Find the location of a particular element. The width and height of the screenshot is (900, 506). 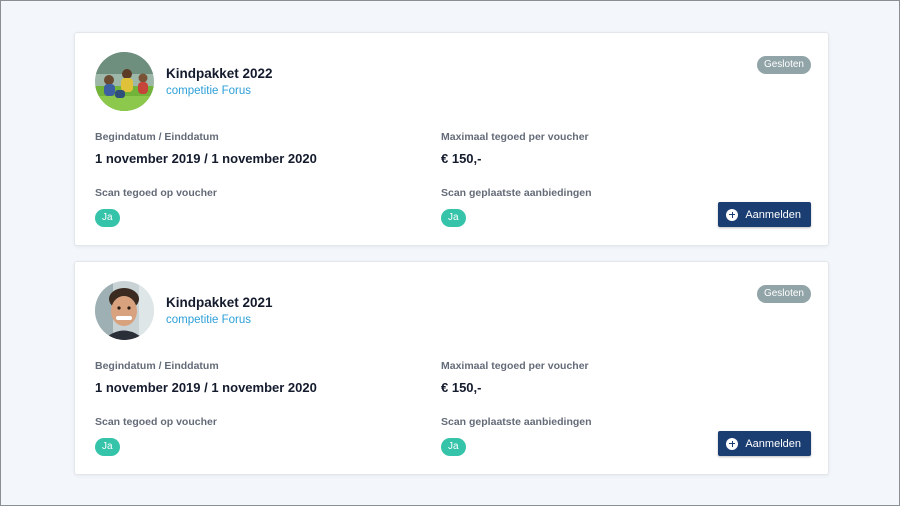

fund-title: Kindpakket 2021 is located at coordinates (219, 302).